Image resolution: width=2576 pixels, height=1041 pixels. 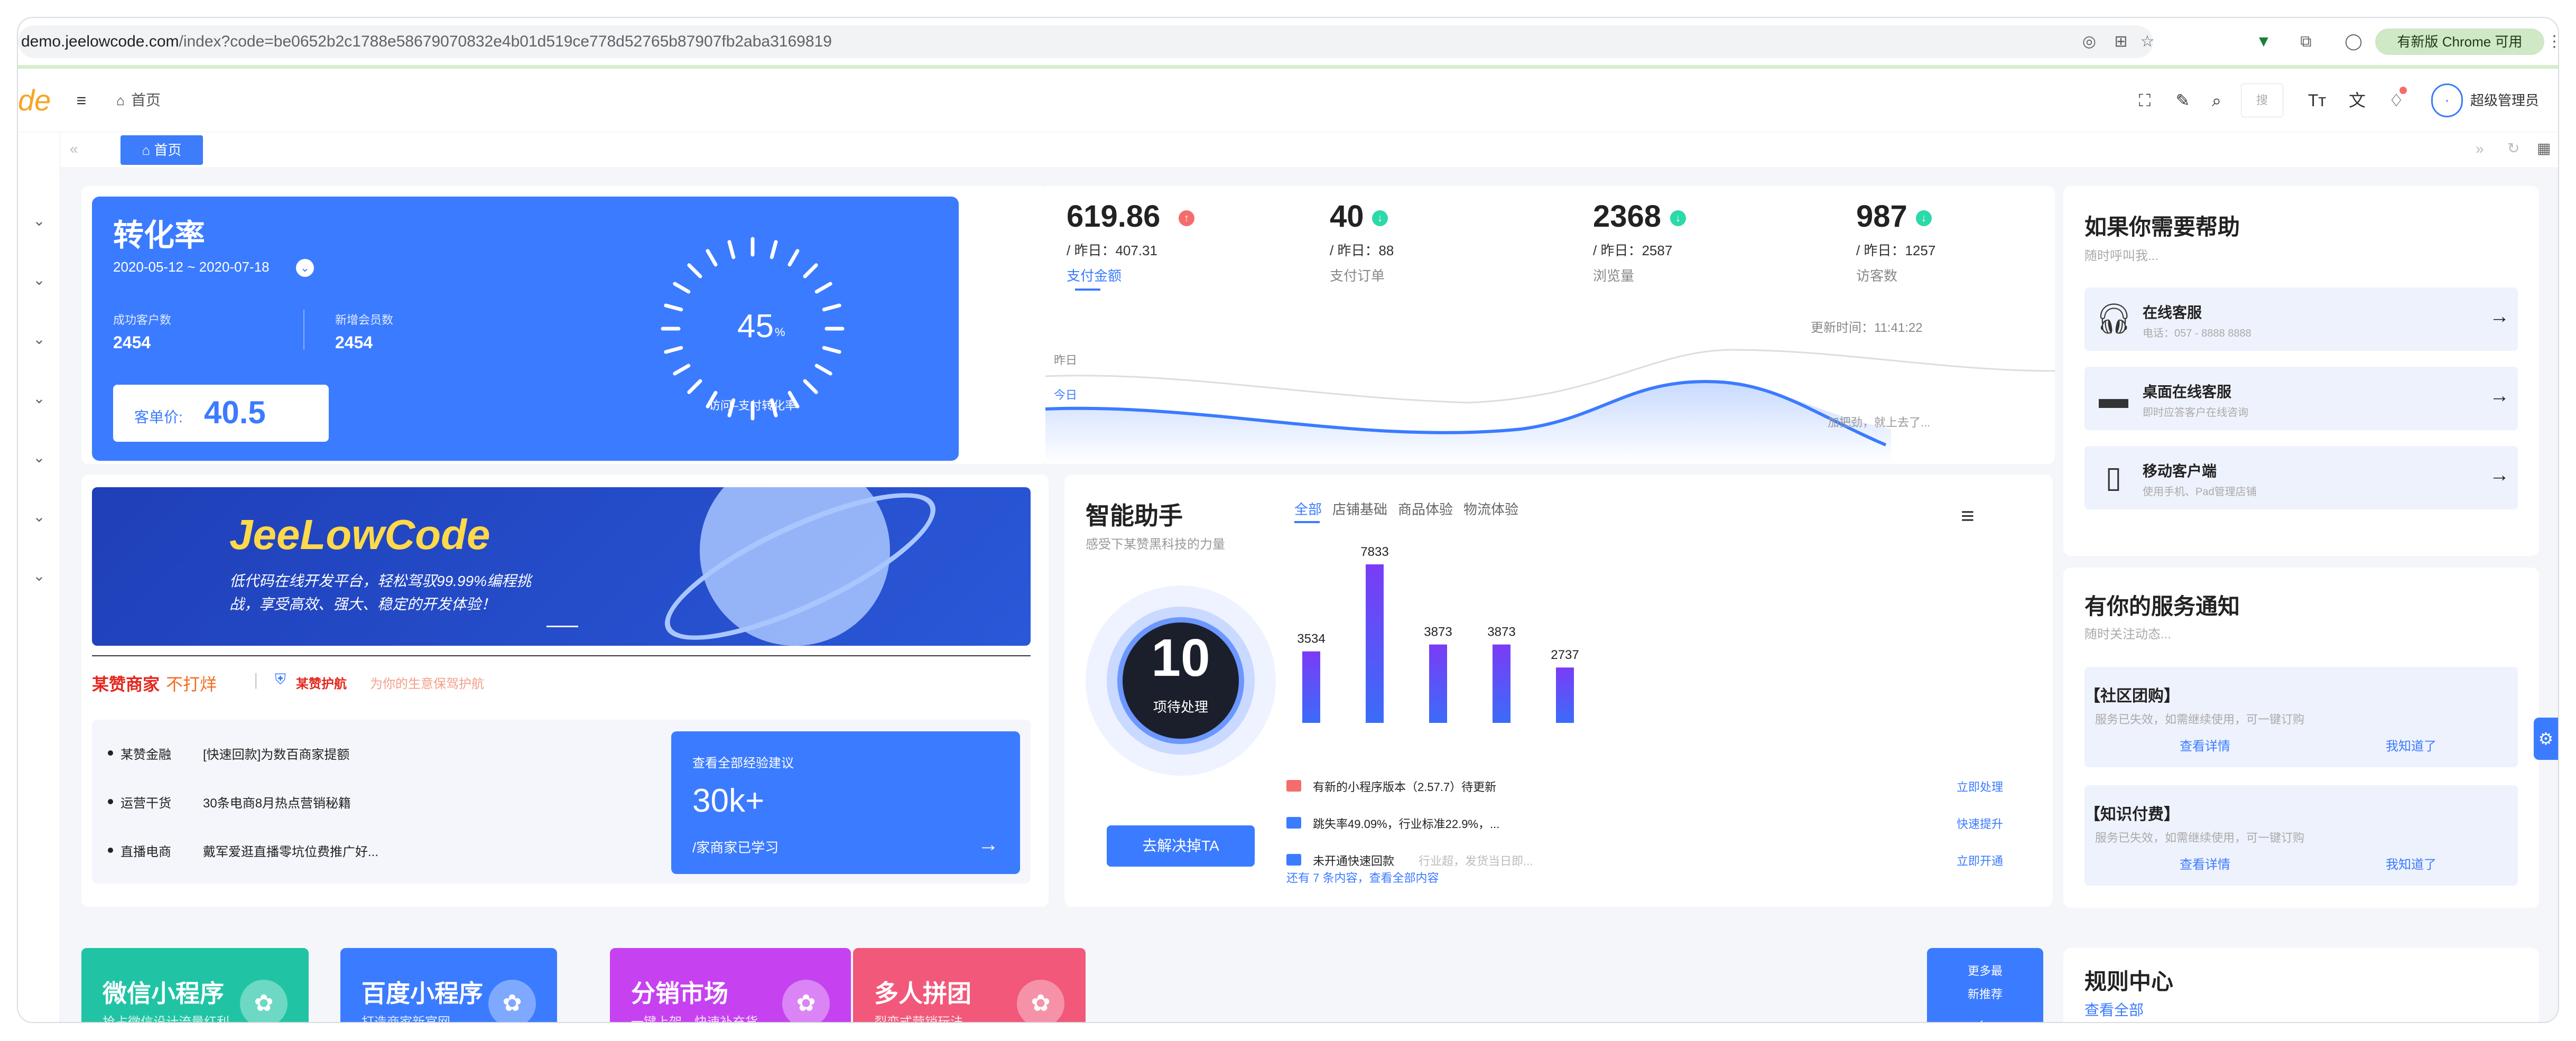 I want to click on tab-home: ⌂ 首页, so click(x=162, y=150).